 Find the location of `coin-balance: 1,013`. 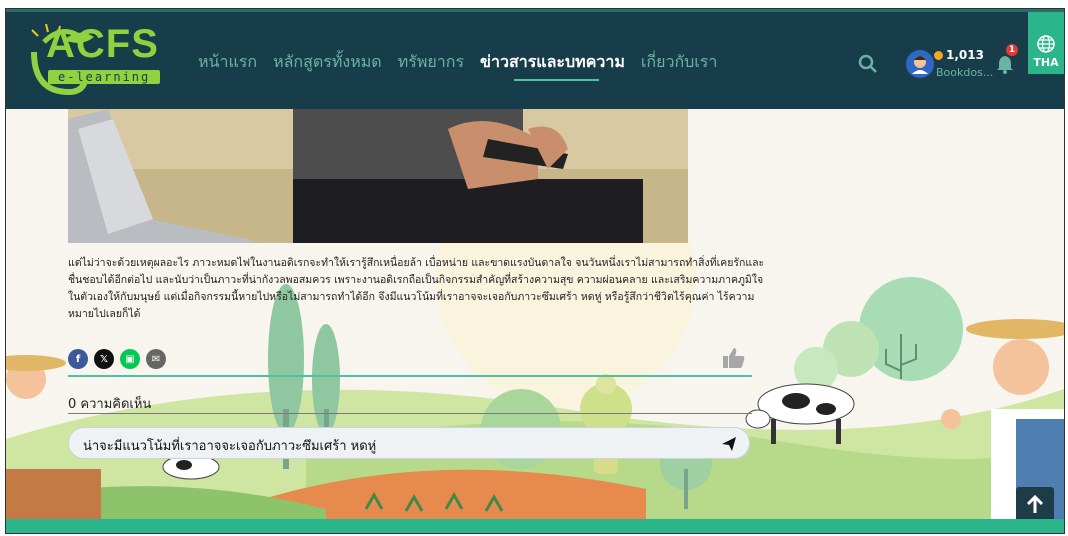

coin-balance: 1,013 is located at coordinates (959, 55).